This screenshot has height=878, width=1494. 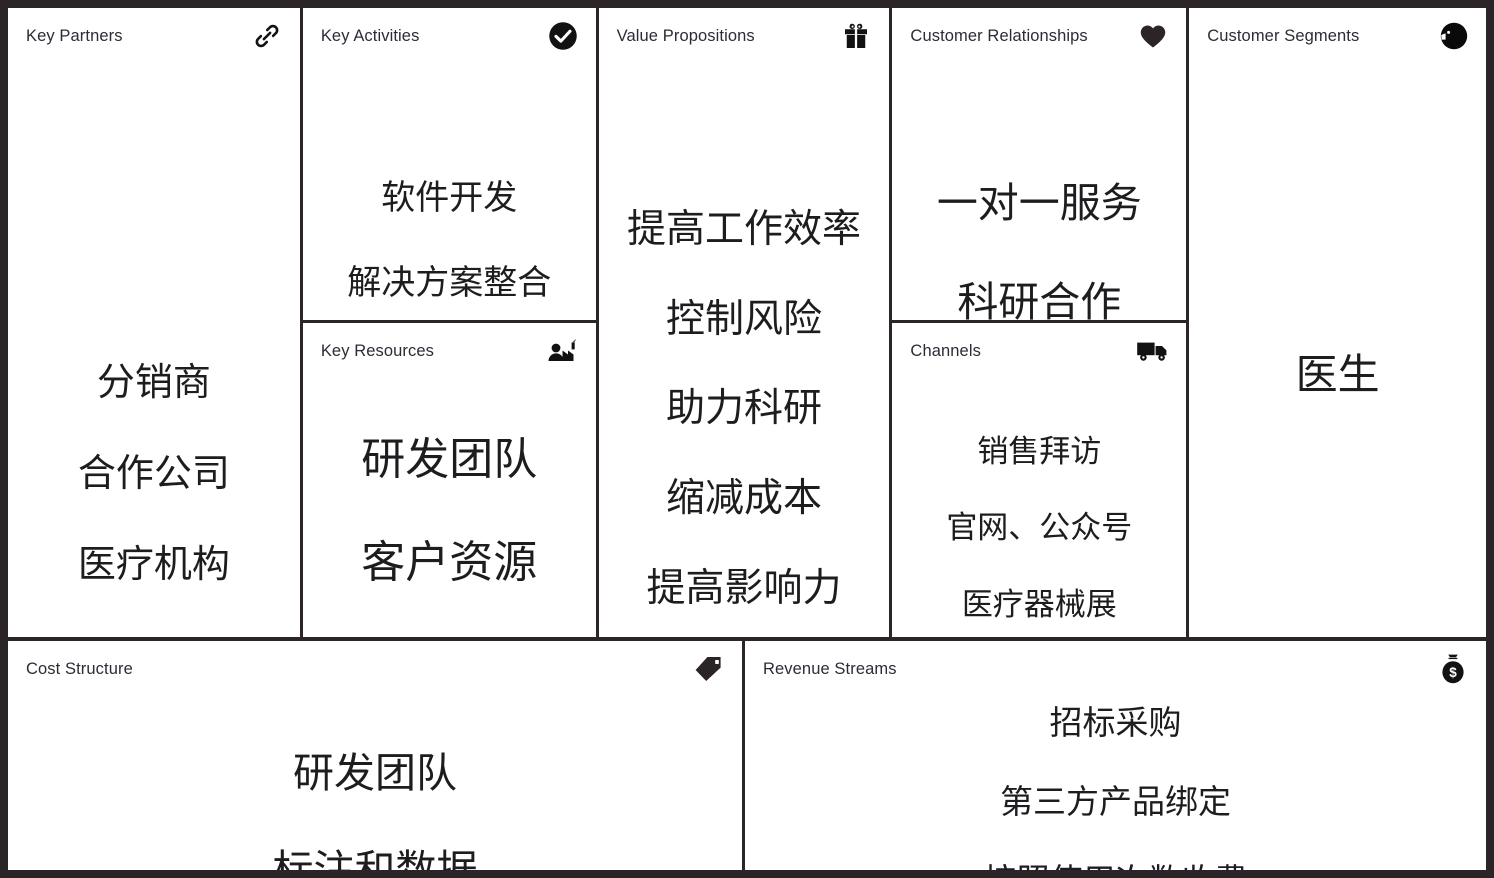 I want to click on column-revenue-streams: Revenue Streams $ 招标采购 第三方产品绑定 按照使用次数收费, so click(x=1115, y=755).